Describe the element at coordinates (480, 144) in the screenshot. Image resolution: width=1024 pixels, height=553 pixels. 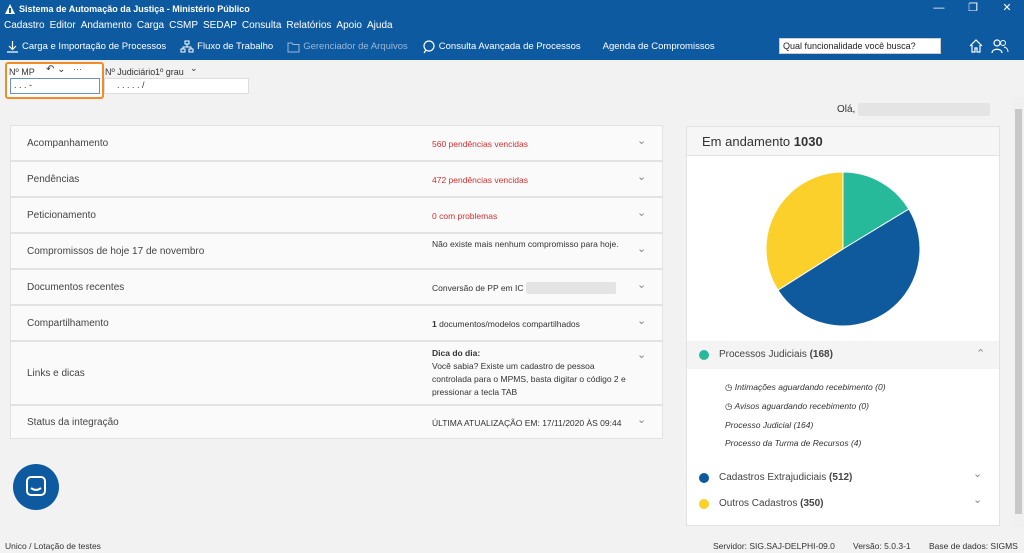
I see `row-value: 560 pendências vencidas` at that location.